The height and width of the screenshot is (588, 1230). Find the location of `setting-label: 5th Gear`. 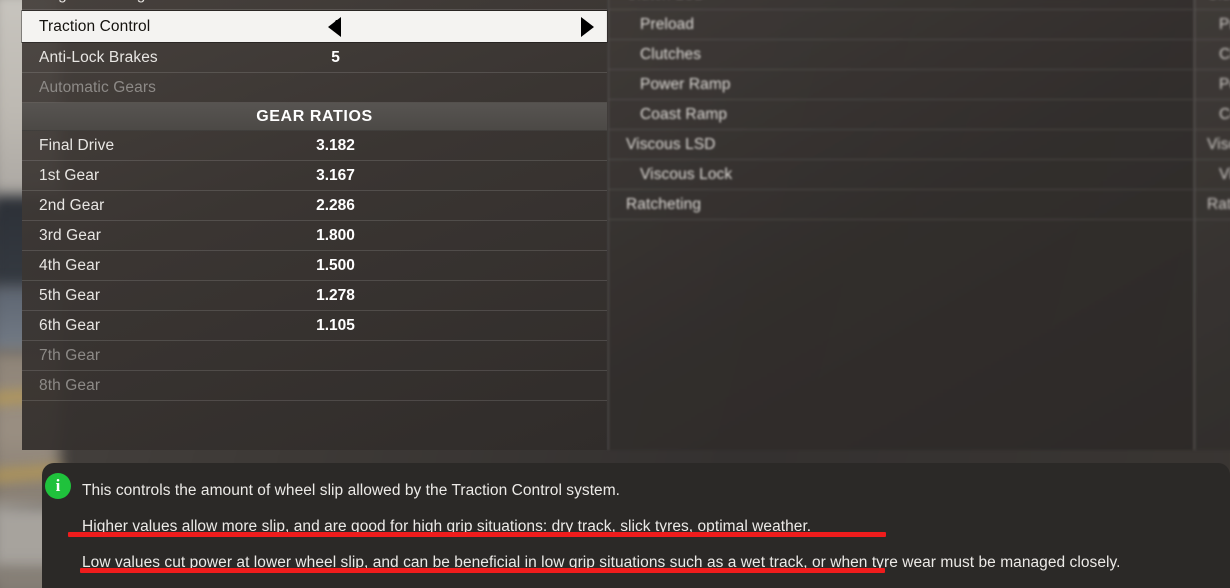

setting-label: 5th Gear is located at coordinates (70, 295).